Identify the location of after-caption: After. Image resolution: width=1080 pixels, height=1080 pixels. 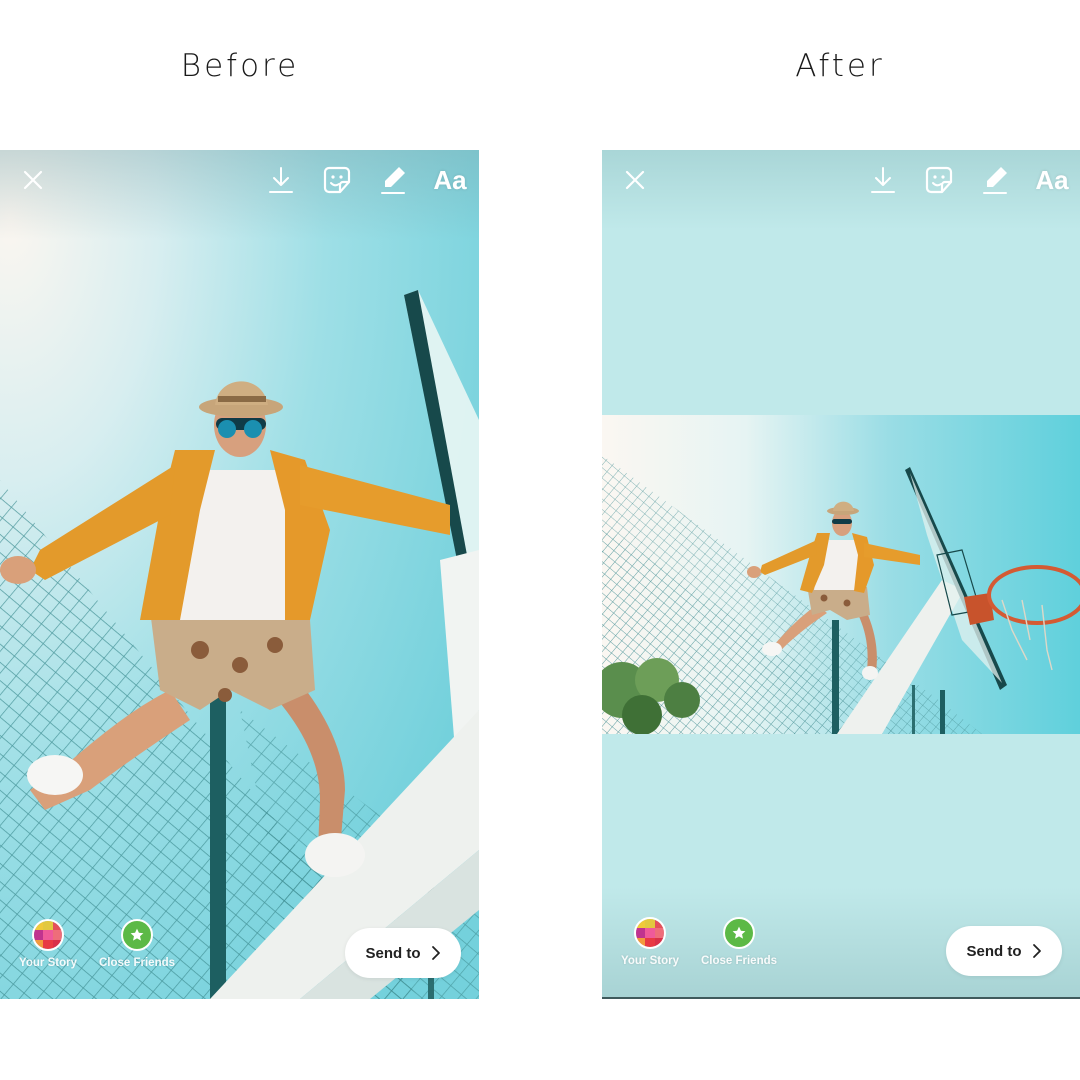
(840, 66).